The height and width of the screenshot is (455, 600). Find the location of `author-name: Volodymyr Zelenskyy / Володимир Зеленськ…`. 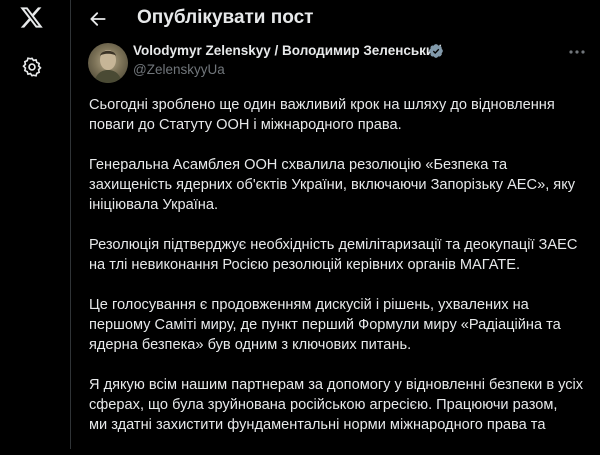

author-name: Volodymyr Zelenskyy / Володимир Зеленськ… is located at coordinates (288, 50).